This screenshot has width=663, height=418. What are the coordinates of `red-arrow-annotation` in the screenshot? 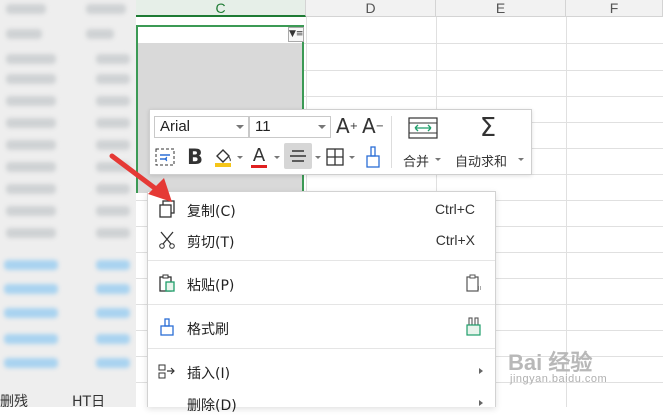 It's located at (140, 177).